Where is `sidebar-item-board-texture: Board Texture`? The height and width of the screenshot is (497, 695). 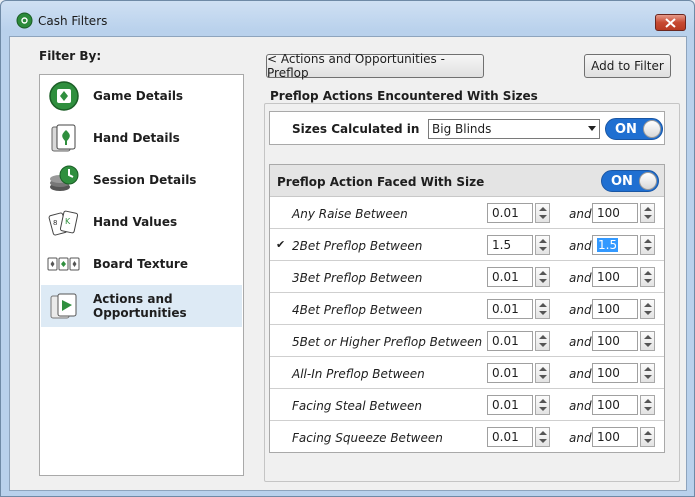 sidebar-item-board-texture: Board Texture is located at coordinates (141, 264).